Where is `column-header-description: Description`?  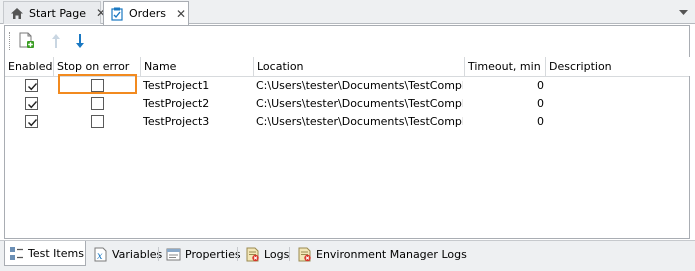
column-header-description: Description is located at coordinates (618, 66).